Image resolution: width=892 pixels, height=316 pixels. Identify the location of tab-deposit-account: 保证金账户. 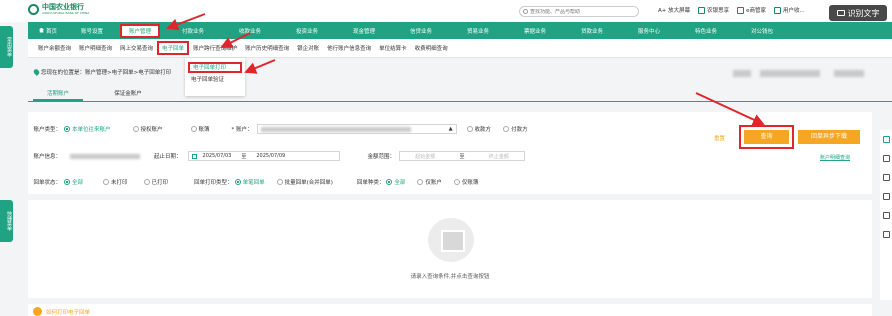
(128, 94).